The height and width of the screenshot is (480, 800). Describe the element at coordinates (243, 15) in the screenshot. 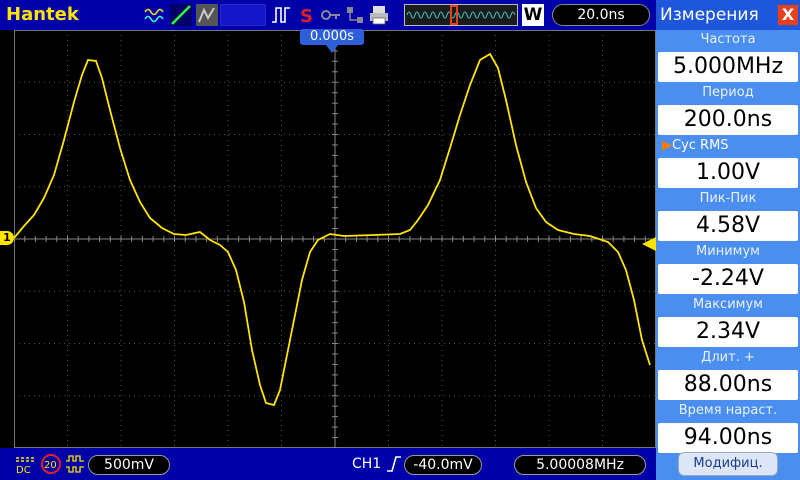

I see `empty-slot` at that location.